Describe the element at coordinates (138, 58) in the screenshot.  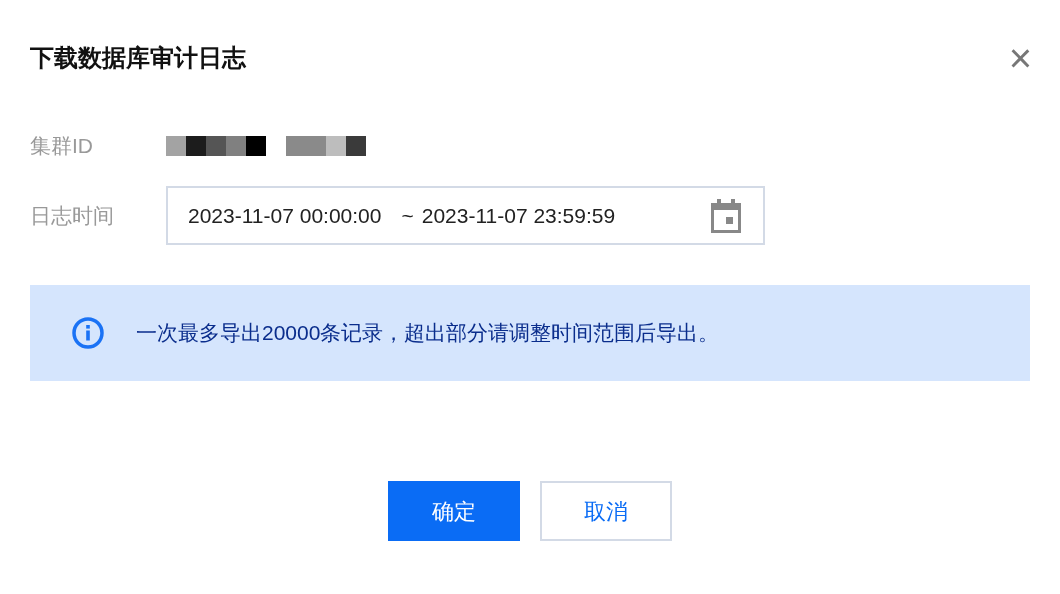
I see `dialog-title: 下载数据库审计日志` at that location.